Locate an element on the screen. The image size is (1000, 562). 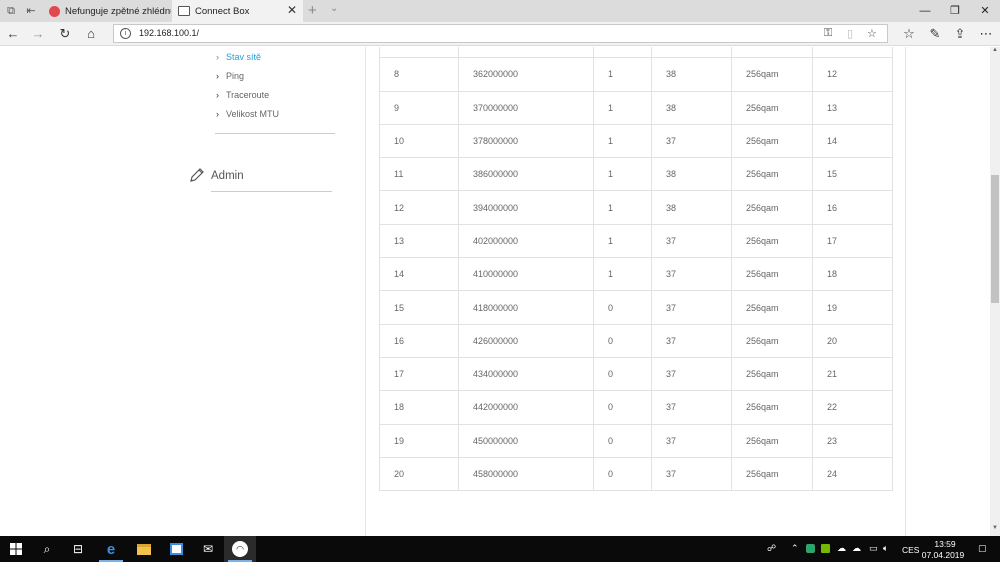
mail-icon: ✉ is located at coordinates (208, 549).